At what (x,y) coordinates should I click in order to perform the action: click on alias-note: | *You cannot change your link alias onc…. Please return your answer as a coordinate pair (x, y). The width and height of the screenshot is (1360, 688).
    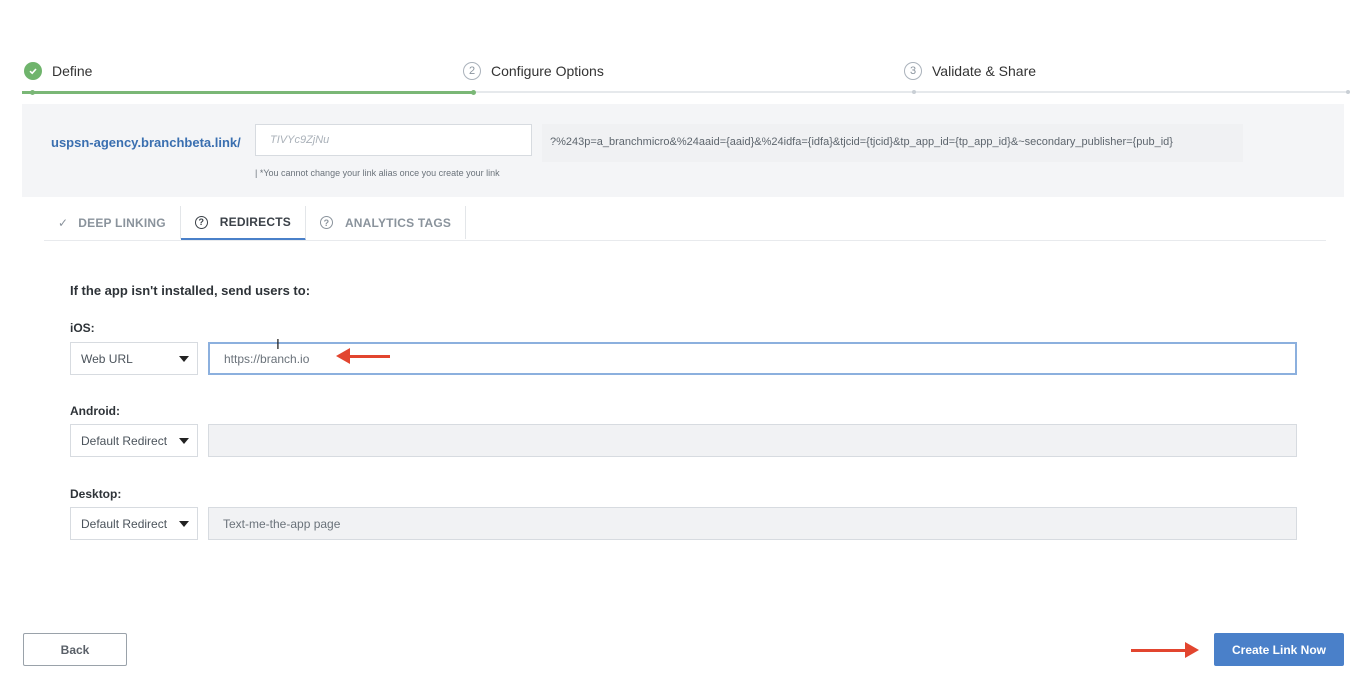
    Looking at the image, I should click on (377, 173).